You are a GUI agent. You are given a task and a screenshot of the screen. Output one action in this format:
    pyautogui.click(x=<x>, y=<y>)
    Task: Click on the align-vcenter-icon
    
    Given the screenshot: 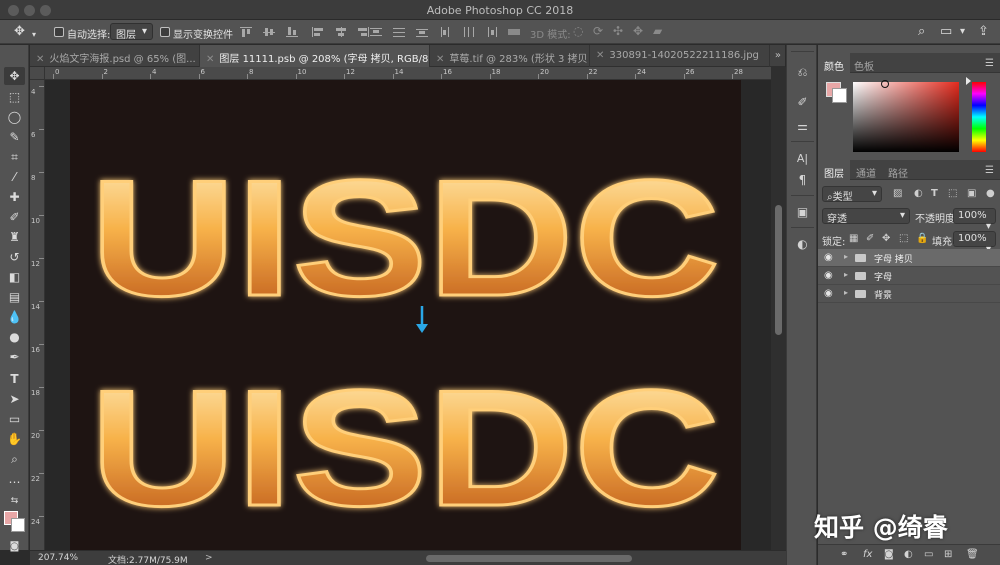 What is the action you would take?
    pyautogui.click(x=269, y=32)
    